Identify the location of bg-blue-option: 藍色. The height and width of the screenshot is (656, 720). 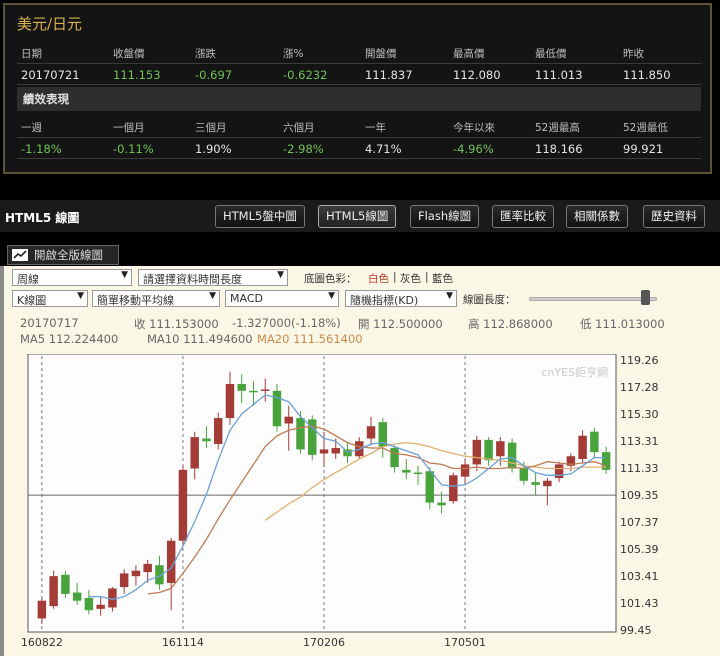
(442, 278).